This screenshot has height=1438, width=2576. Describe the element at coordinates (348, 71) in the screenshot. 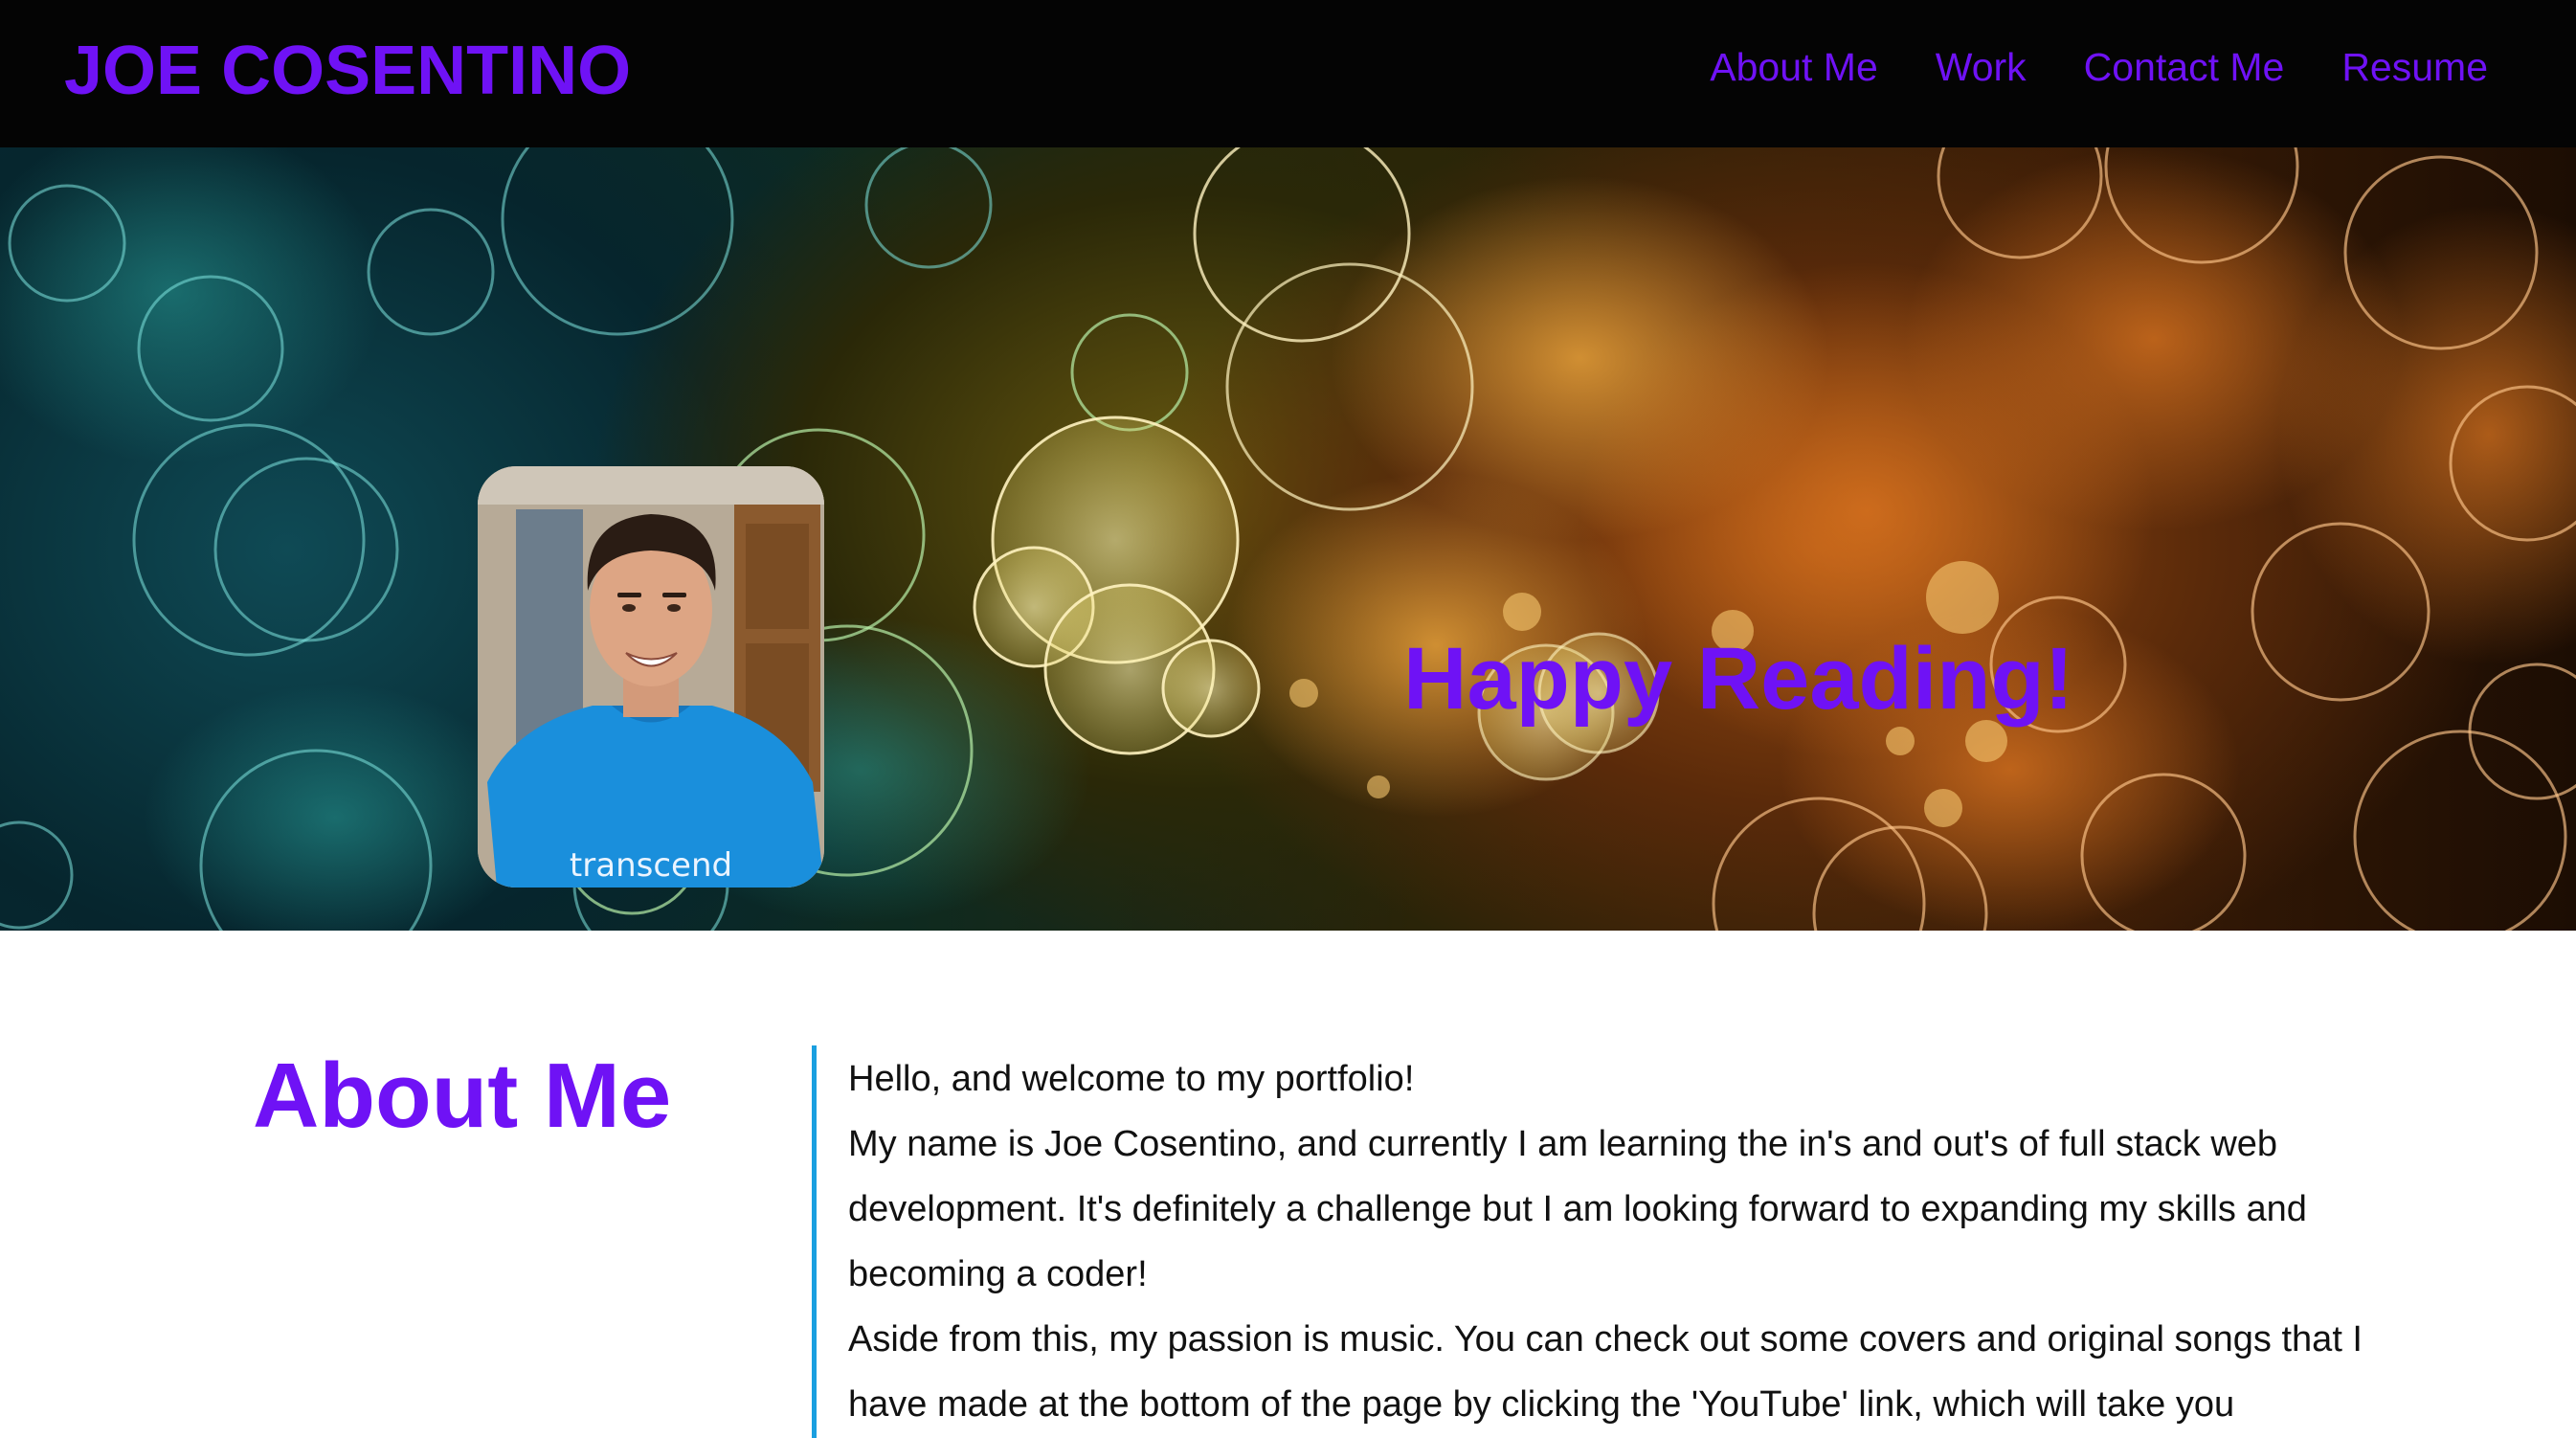

I see `site-brand: JOE COSENTINO` at that location.